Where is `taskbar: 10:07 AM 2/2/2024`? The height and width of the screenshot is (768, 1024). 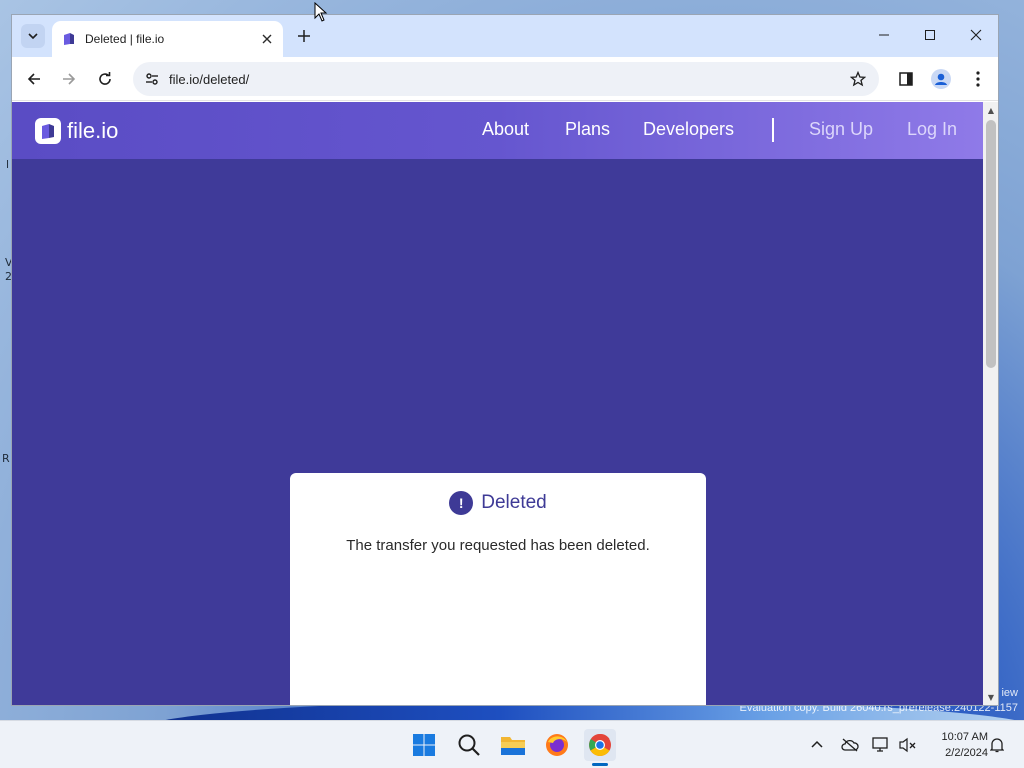 taskbar: 10:07 AM 2/2/2024 is located at coordinates (512, 744).